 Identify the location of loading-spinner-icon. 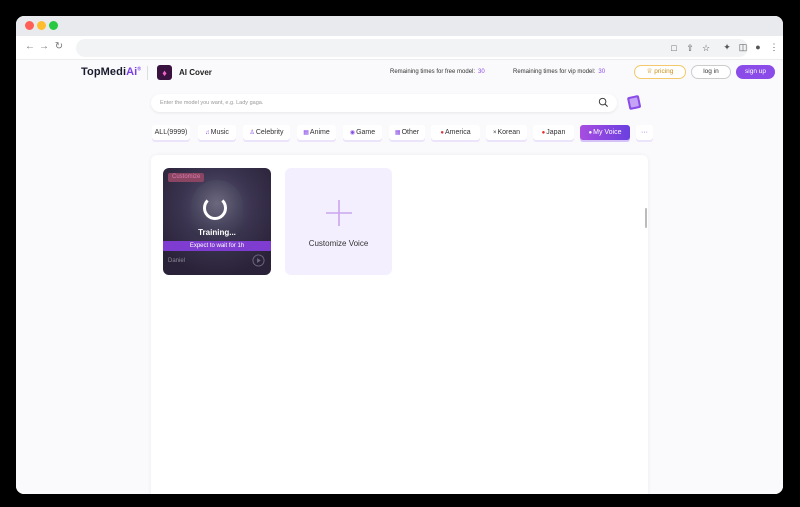
(215, 208).